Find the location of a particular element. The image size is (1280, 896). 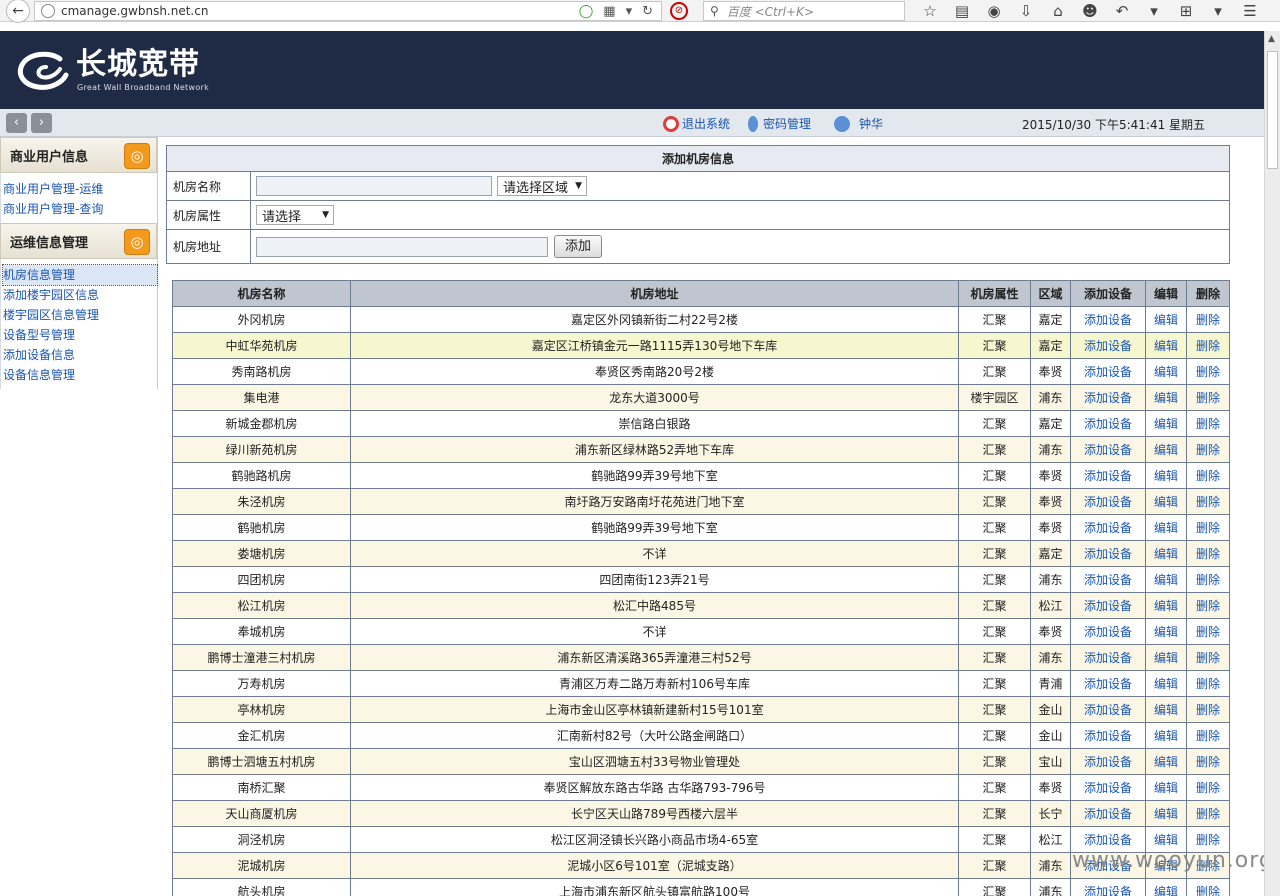

shield-icon: ◯ is located at coordinates (586, 11).